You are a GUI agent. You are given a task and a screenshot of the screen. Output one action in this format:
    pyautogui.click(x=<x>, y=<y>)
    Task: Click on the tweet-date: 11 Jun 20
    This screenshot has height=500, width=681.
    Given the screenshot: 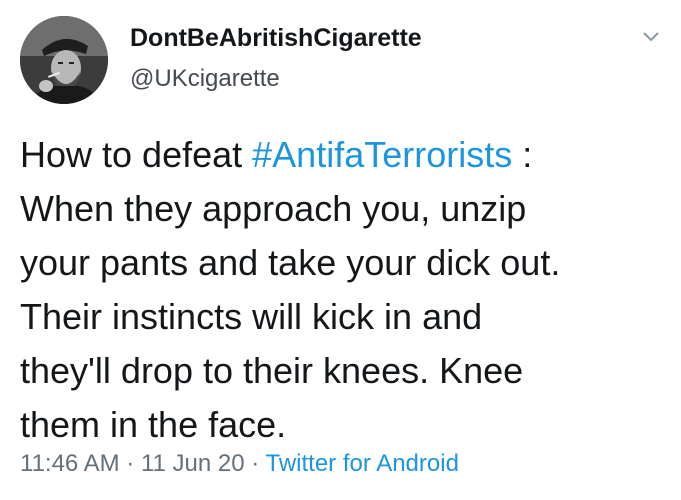 What is the action you would take?
    pyautogui.click(x=193, y=463)
    